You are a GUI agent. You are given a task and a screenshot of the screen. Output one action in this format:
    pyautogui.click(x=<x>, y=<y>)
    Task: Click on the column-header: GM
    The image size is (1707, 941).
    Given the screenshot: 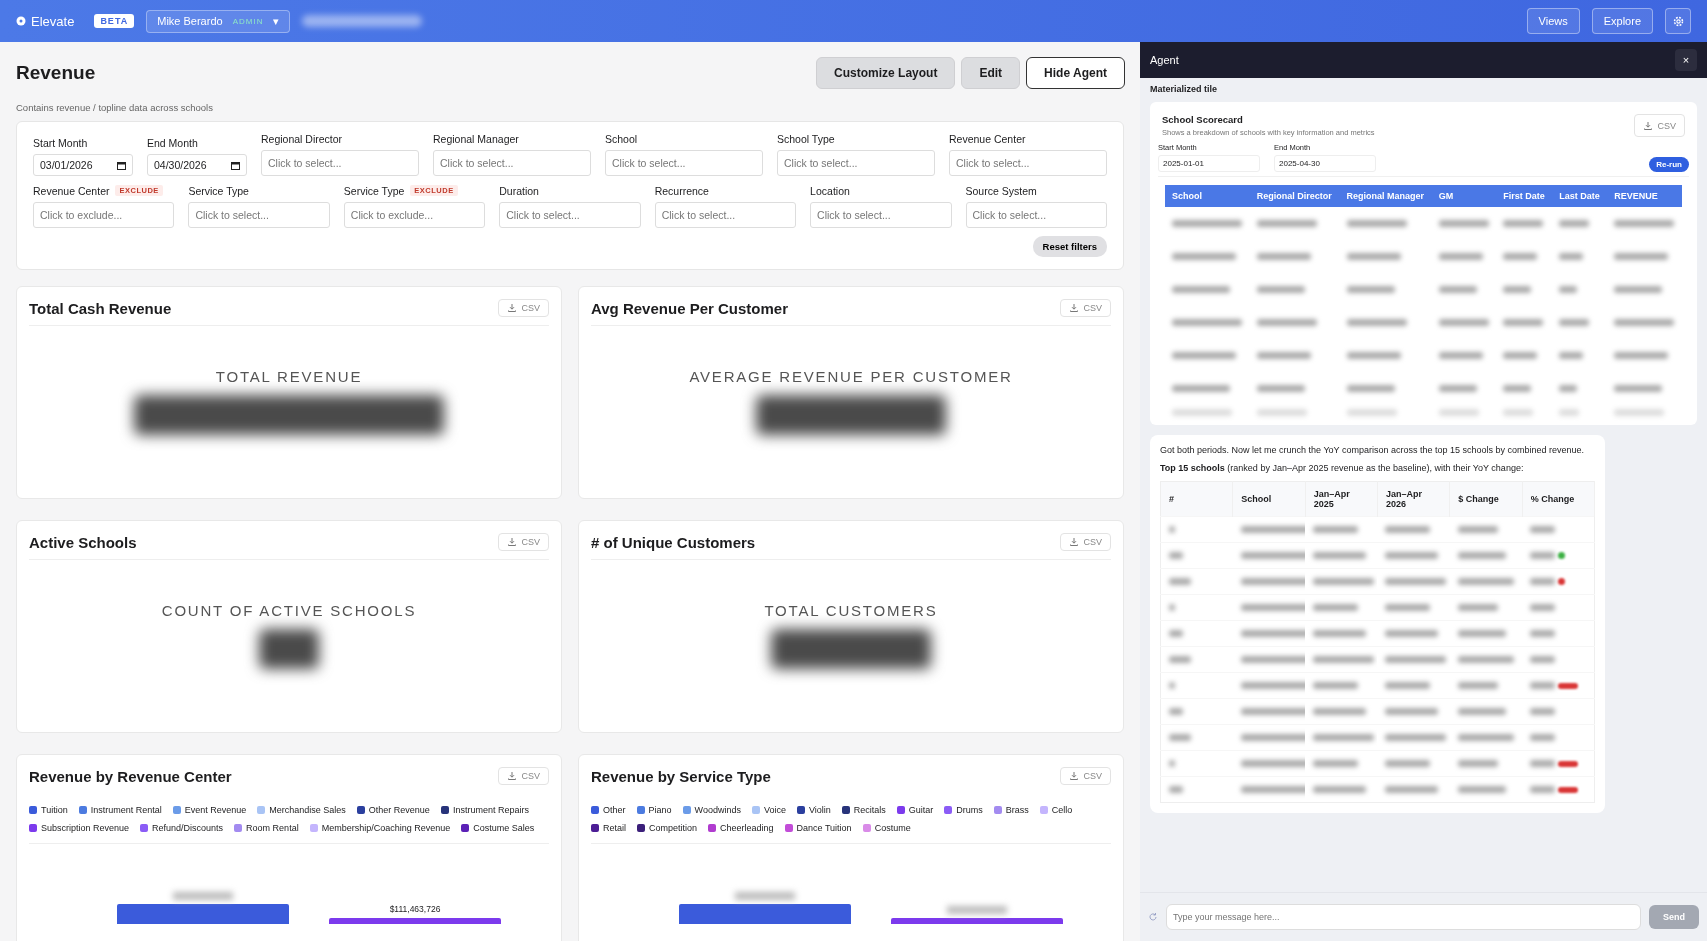 What is the action you would take?
    pyautogui.click(x=1464, y=196)
    